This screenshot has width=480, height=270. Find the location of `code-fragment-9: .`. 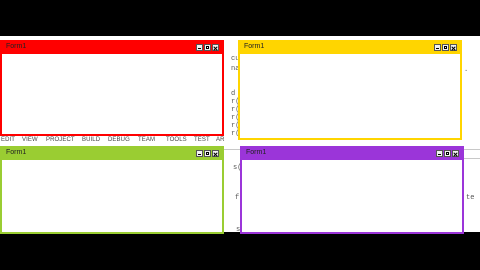

code-fragment-9: . is located at coordinates (466, 70).